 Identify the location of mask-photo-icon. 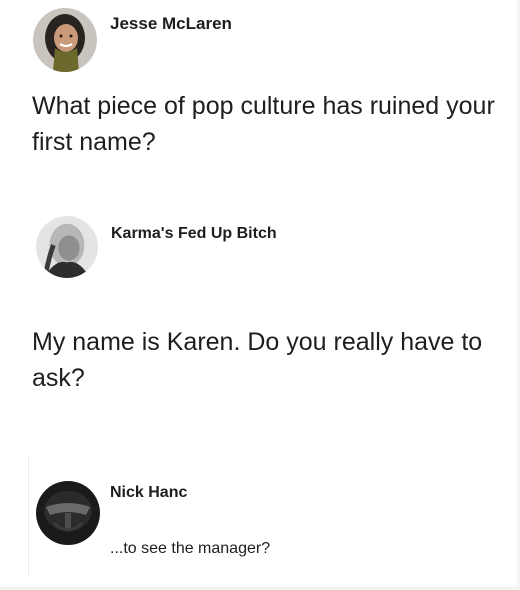
(68, 513).